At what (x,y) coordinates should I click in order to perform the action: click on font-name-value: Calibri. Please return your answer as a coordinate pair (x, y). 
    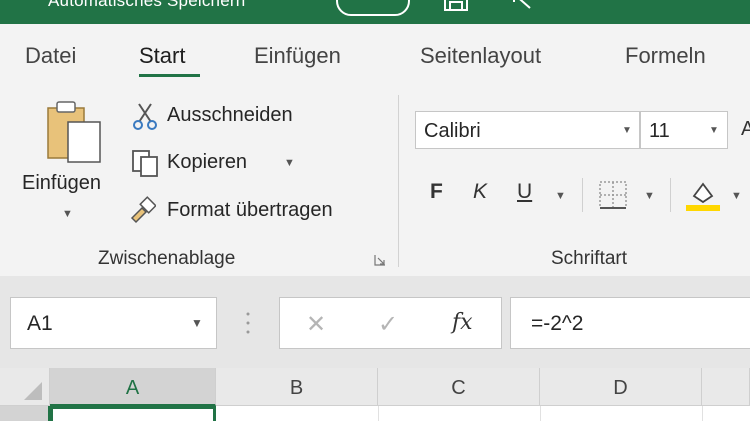
    Looking at the image, I should click on (452, 131).